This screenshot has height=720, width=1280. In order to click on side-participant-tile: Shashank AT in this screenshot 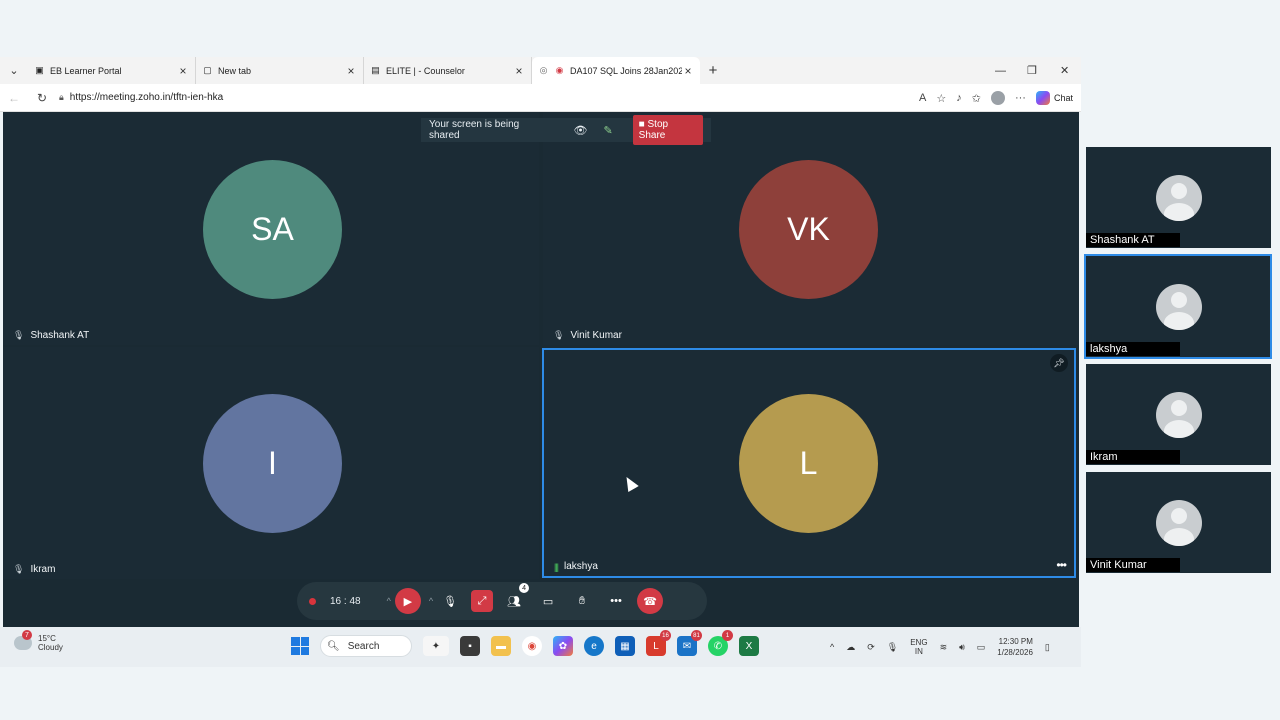, I will do `click(1178, 197)`.